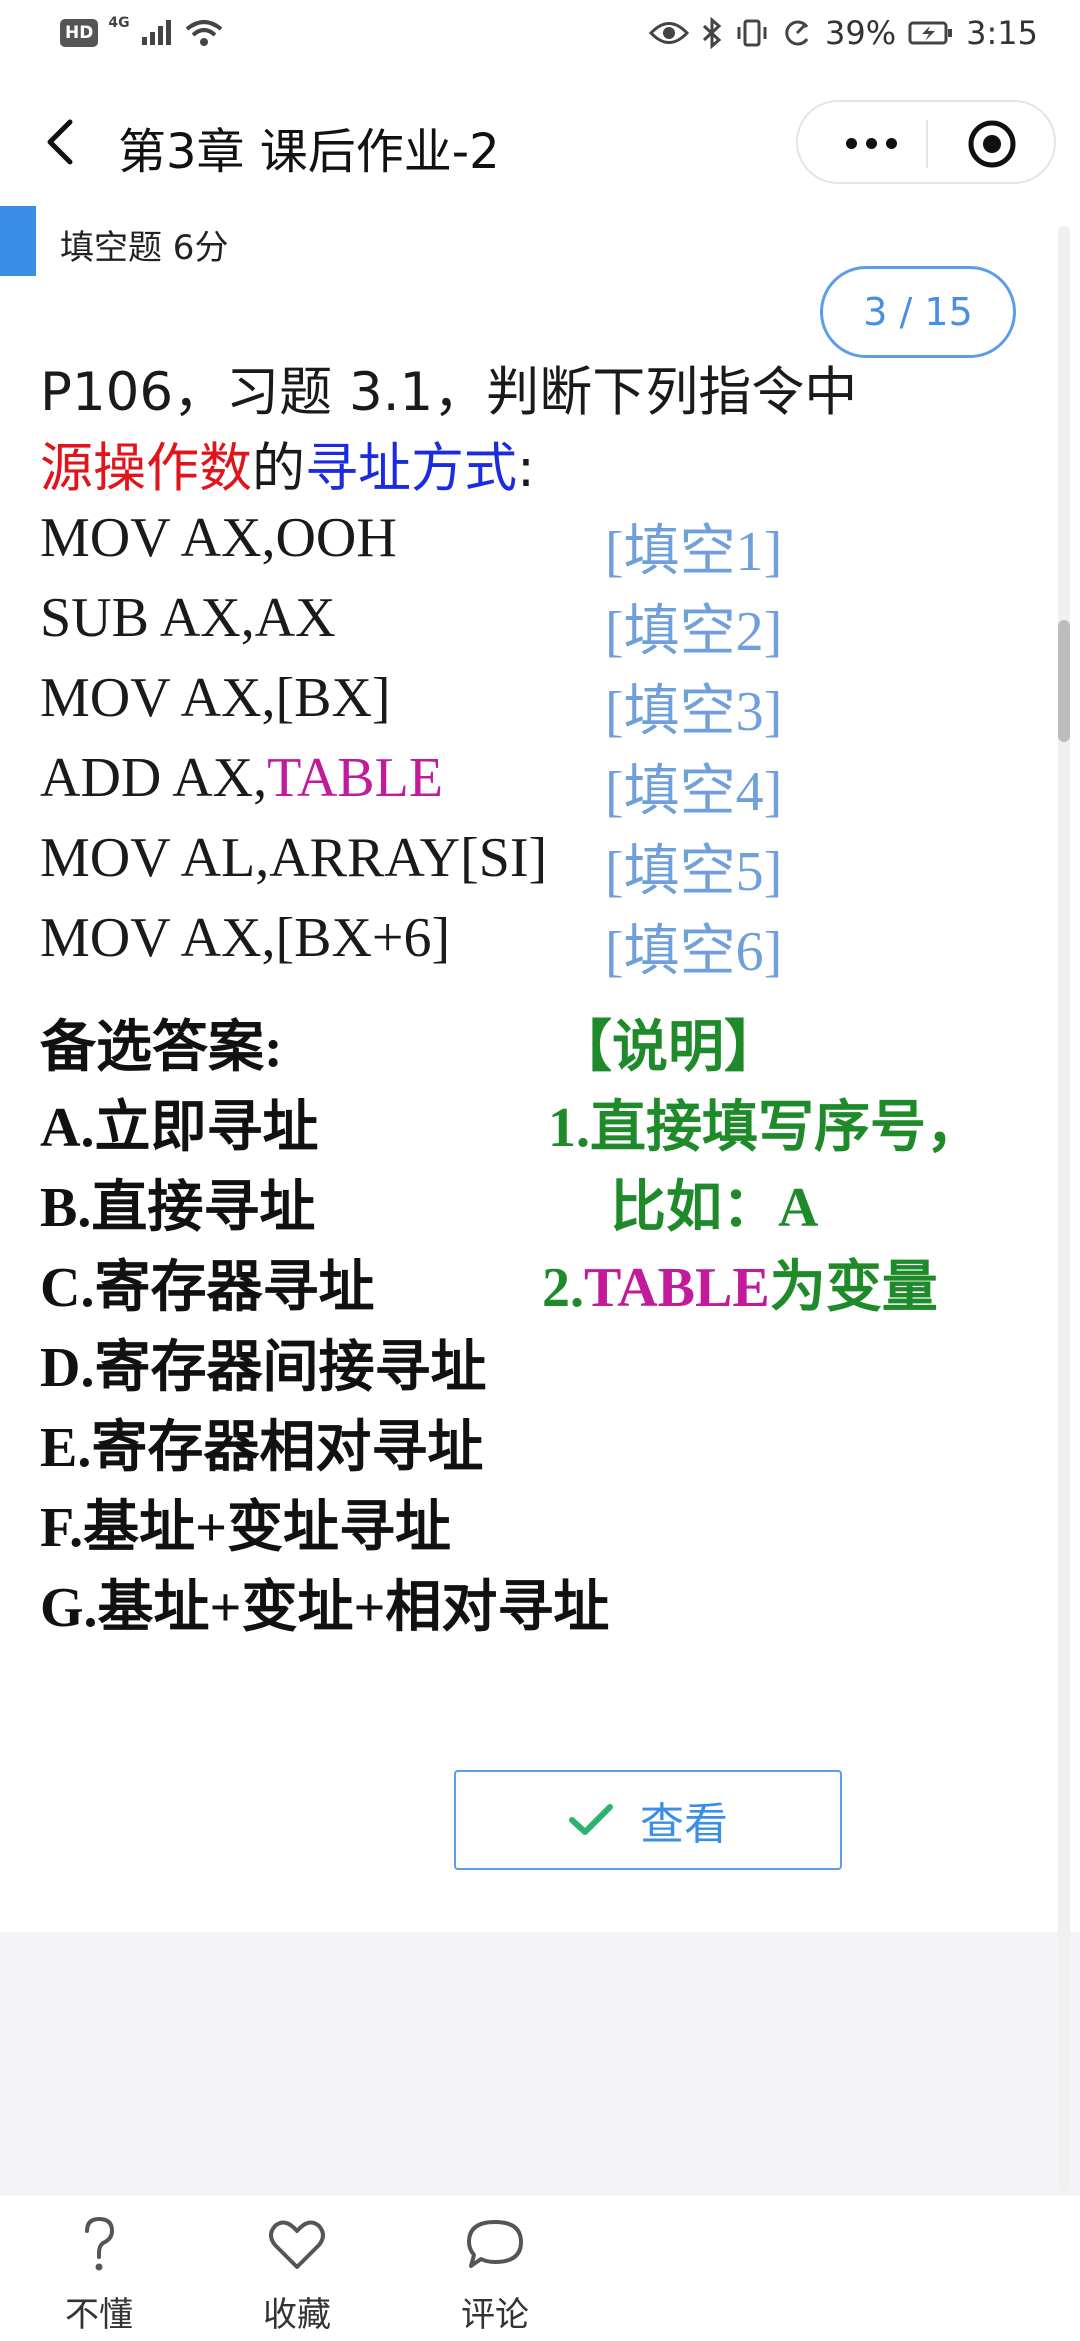  I want to click on instruction-1: MOV AX,OOH, so click(218, 538).